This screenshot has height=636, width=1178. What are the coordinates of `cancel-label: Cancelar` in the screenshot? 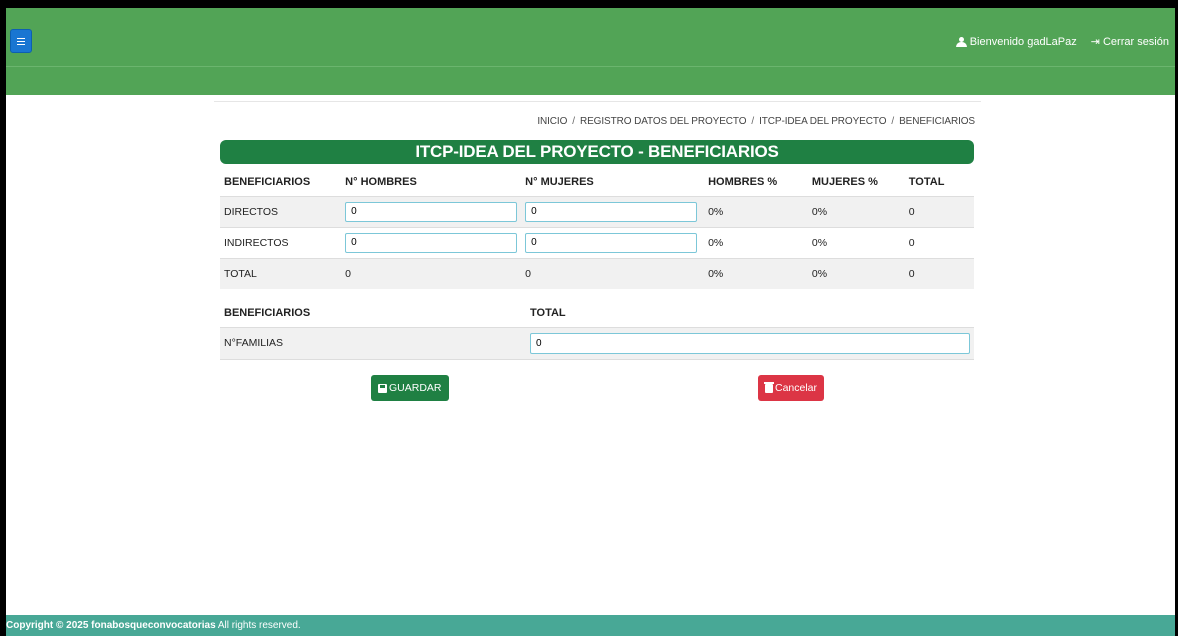 It's located at (796, 388).